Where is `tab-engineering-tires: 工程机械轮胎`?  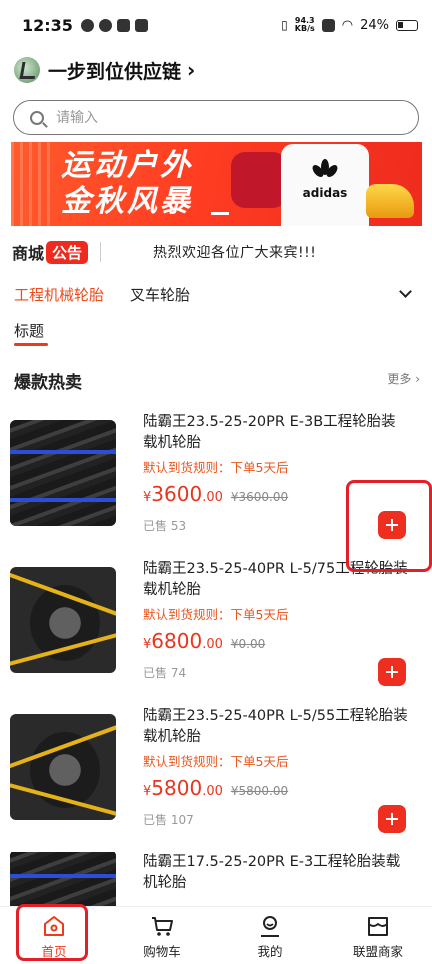
tab-engineering-tires: 工程机械轮胎 is located at coordinates (59, 294).